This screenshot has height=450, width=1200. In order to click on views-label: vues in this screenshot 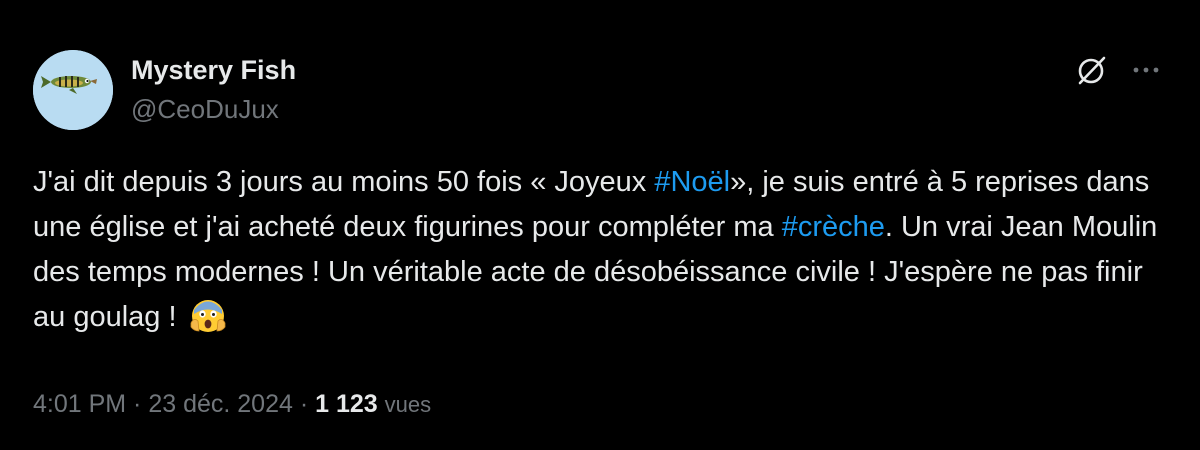, I will do `click(408, 404)`.